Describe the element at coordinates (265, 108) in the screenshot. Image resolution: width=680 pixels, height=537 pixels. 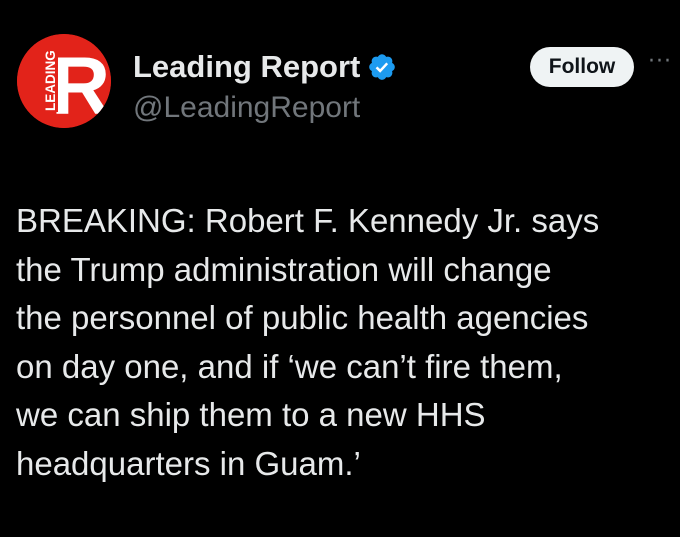
I see `account-handle: @LeadingReport` at that location.